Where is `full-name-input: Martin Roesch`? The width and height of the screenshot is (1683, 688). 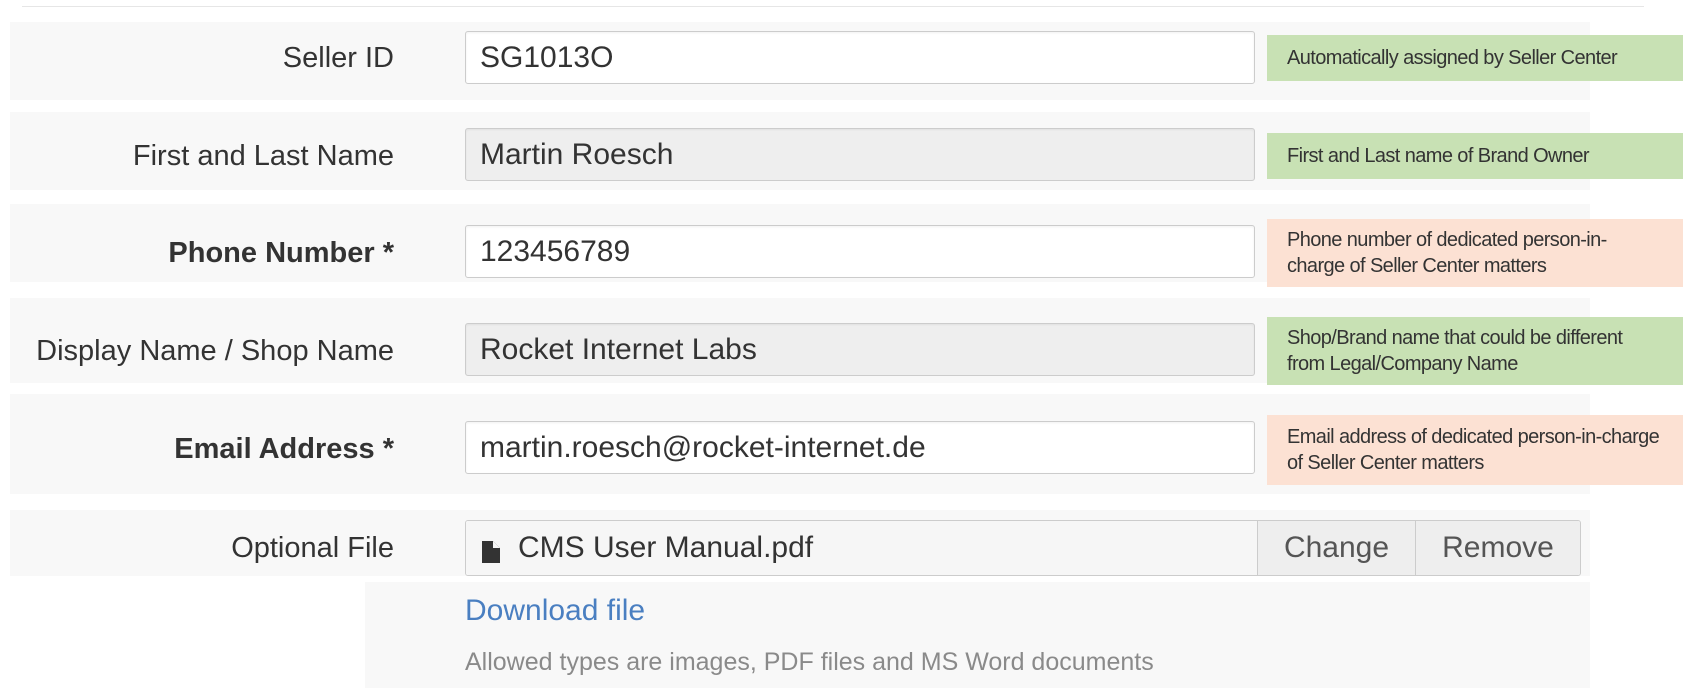
full-name-input: Martin Roesch is located at coordinates (860, 154).